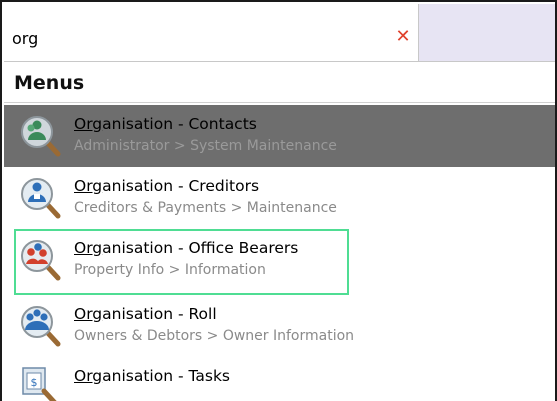 Image resolution: width=557 pixels, height=401 pixels. What do you see at coordinates (205, 146) in the screenshot?
I see `result-path: Administrator > System Maintenance` at bounding box center [205, 146].